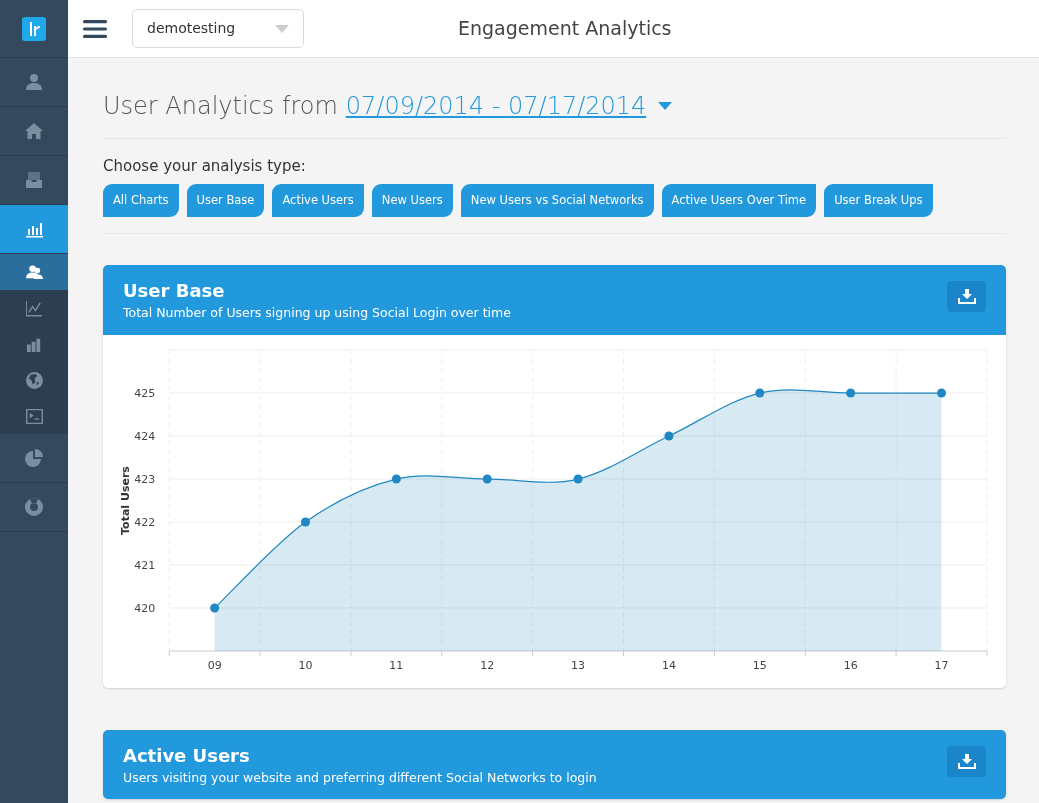  What do you see at coordinates (214, 665) in the screenshot?
I see `x-tick-label: 09` at bounding box center [214, 665].